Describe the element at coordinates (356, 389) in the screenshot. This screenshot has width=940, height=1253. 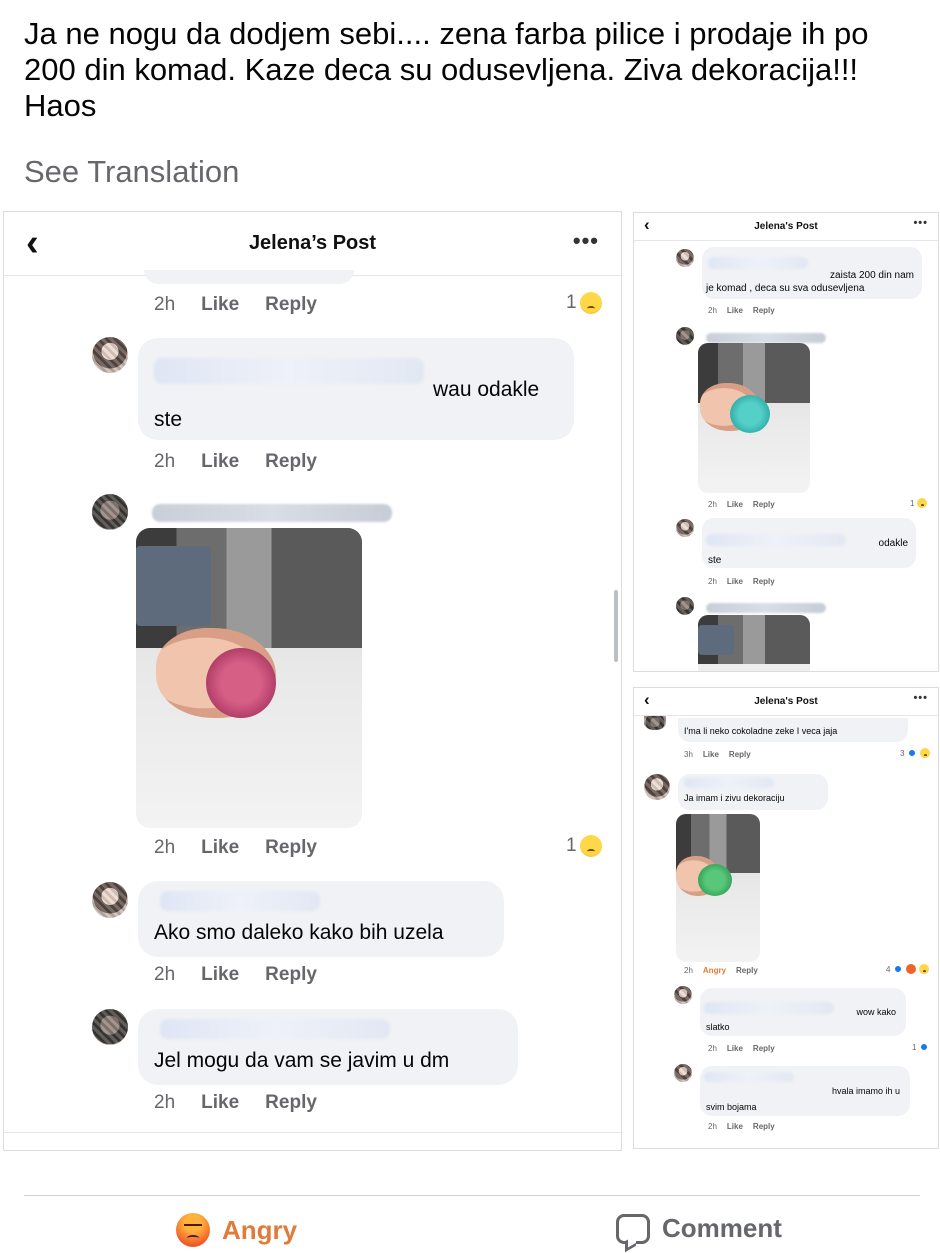
I see `comment-bubble: wau odakle ste` at that location.